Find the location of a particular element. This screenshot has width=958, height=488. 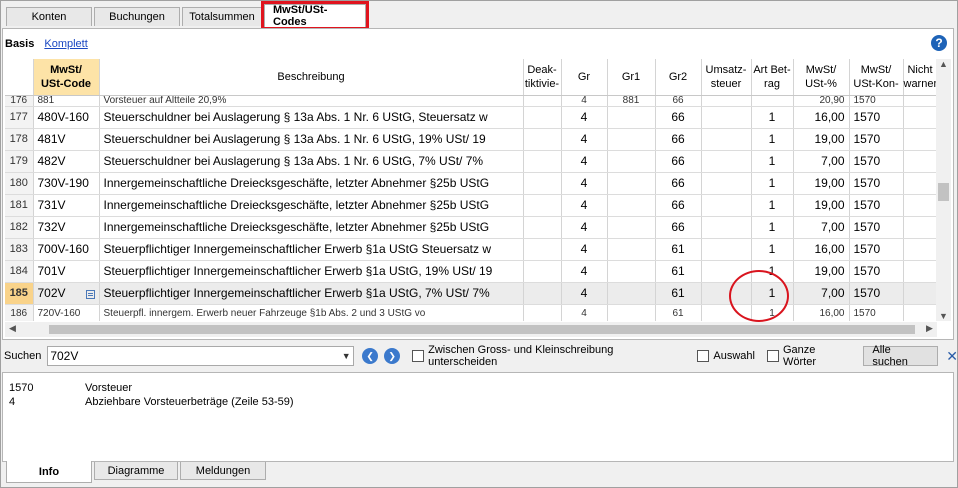

tab-mwst-codes: MwSt/USt-Codes is located at coordinates (315, 15).